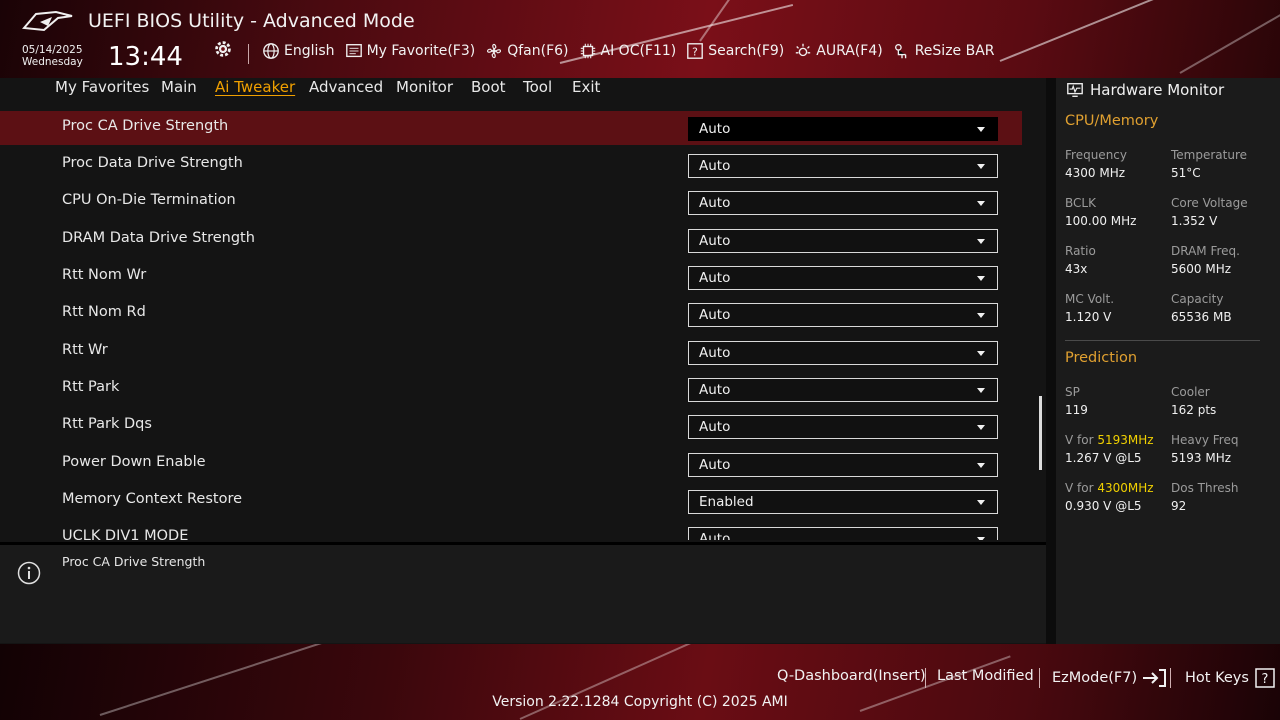 The image size is (1280, 720). Describe the element at coordinates (255, 87) in the screenshot. I see `tab-ai-tweaker: Ai Tweaker` at that location.